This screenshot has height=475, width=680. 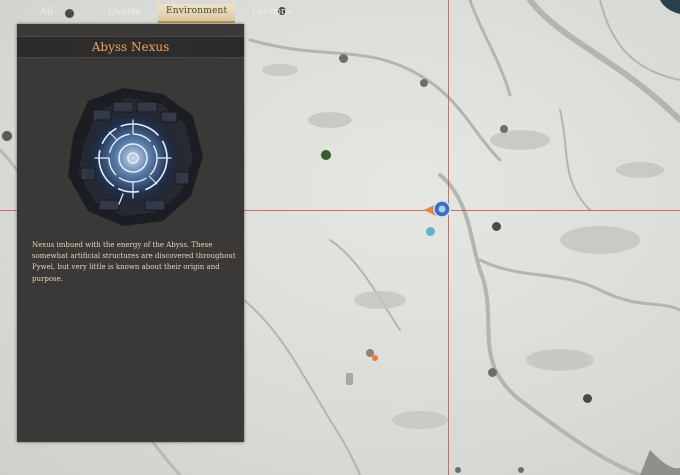 What do you see at coordinates (197, 13) in the screenshot?
I see `tab-environment: Environment` at bounding box center [197, 13].